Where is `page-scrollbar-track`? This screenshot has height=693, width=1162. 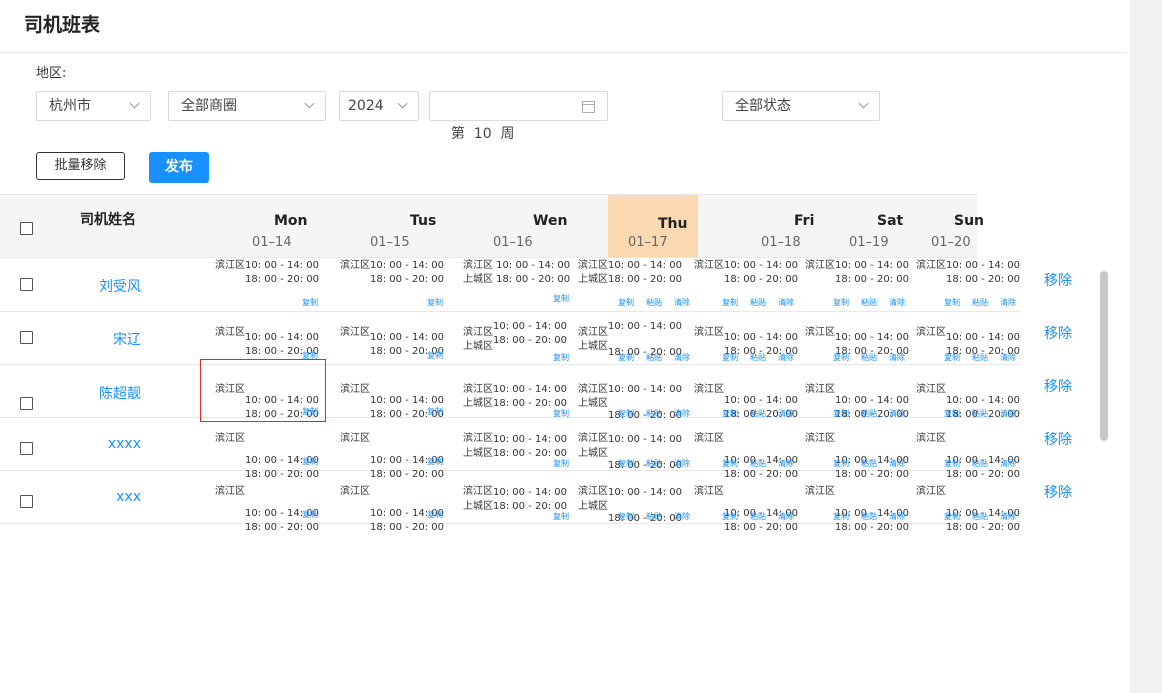 page-scrollbar-track is located at coordinates (1146, 346).